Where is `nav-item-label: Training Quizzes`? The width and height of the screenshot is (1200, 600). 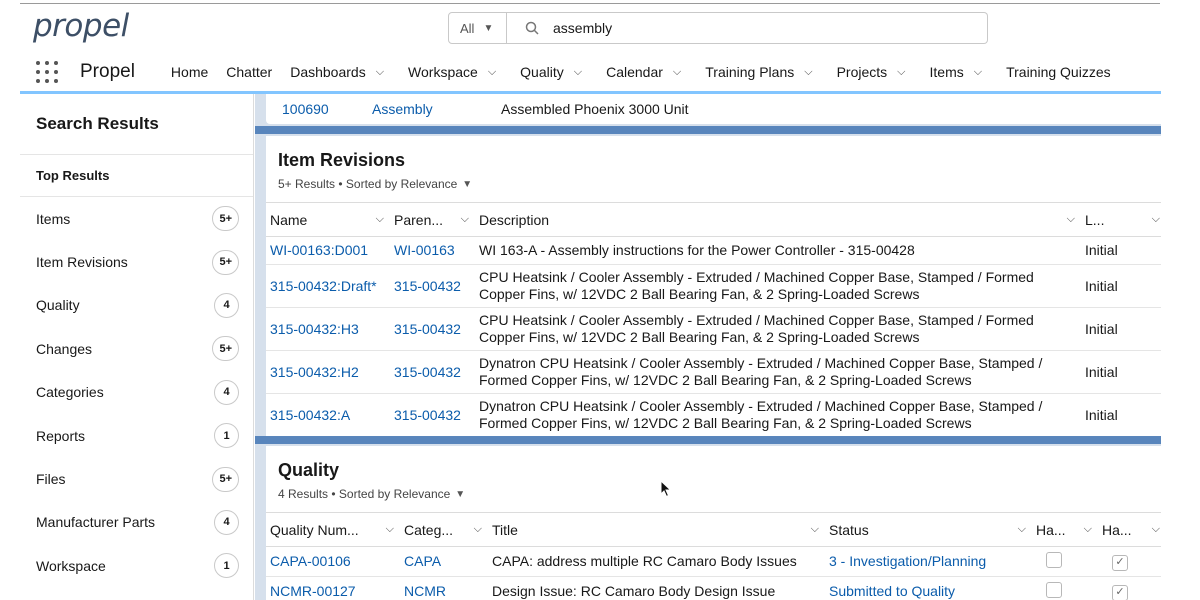
nav-item-label: Training Quizzes is located at coordinates (1058, 72).